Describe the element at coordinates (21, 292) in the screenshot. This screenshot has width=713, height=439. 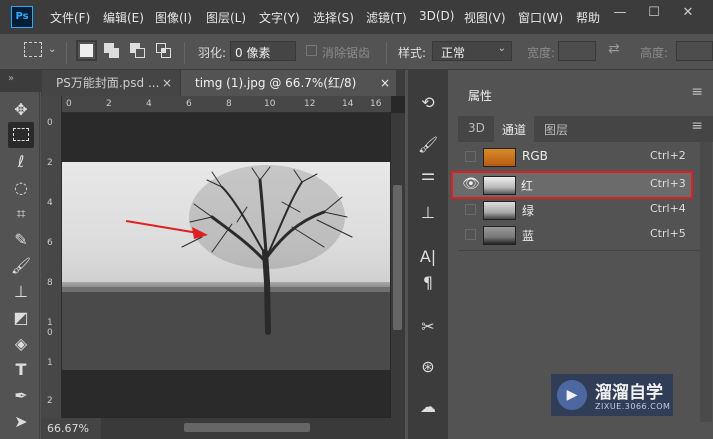
I see `stamp-tool-icon: ⊥` at that location.